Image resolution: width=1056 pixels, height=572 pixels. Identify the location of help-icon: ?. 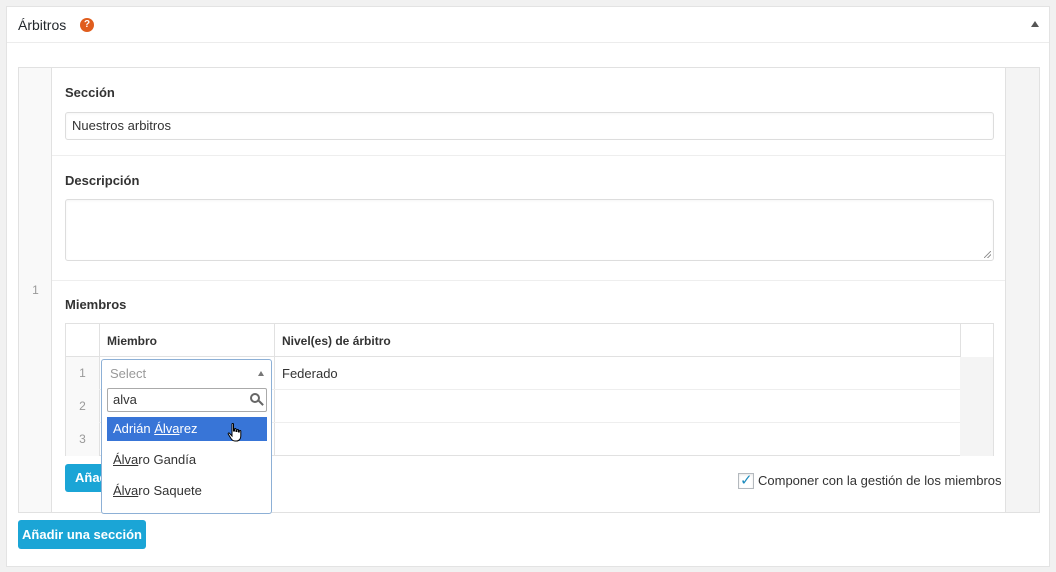
(87, 25).